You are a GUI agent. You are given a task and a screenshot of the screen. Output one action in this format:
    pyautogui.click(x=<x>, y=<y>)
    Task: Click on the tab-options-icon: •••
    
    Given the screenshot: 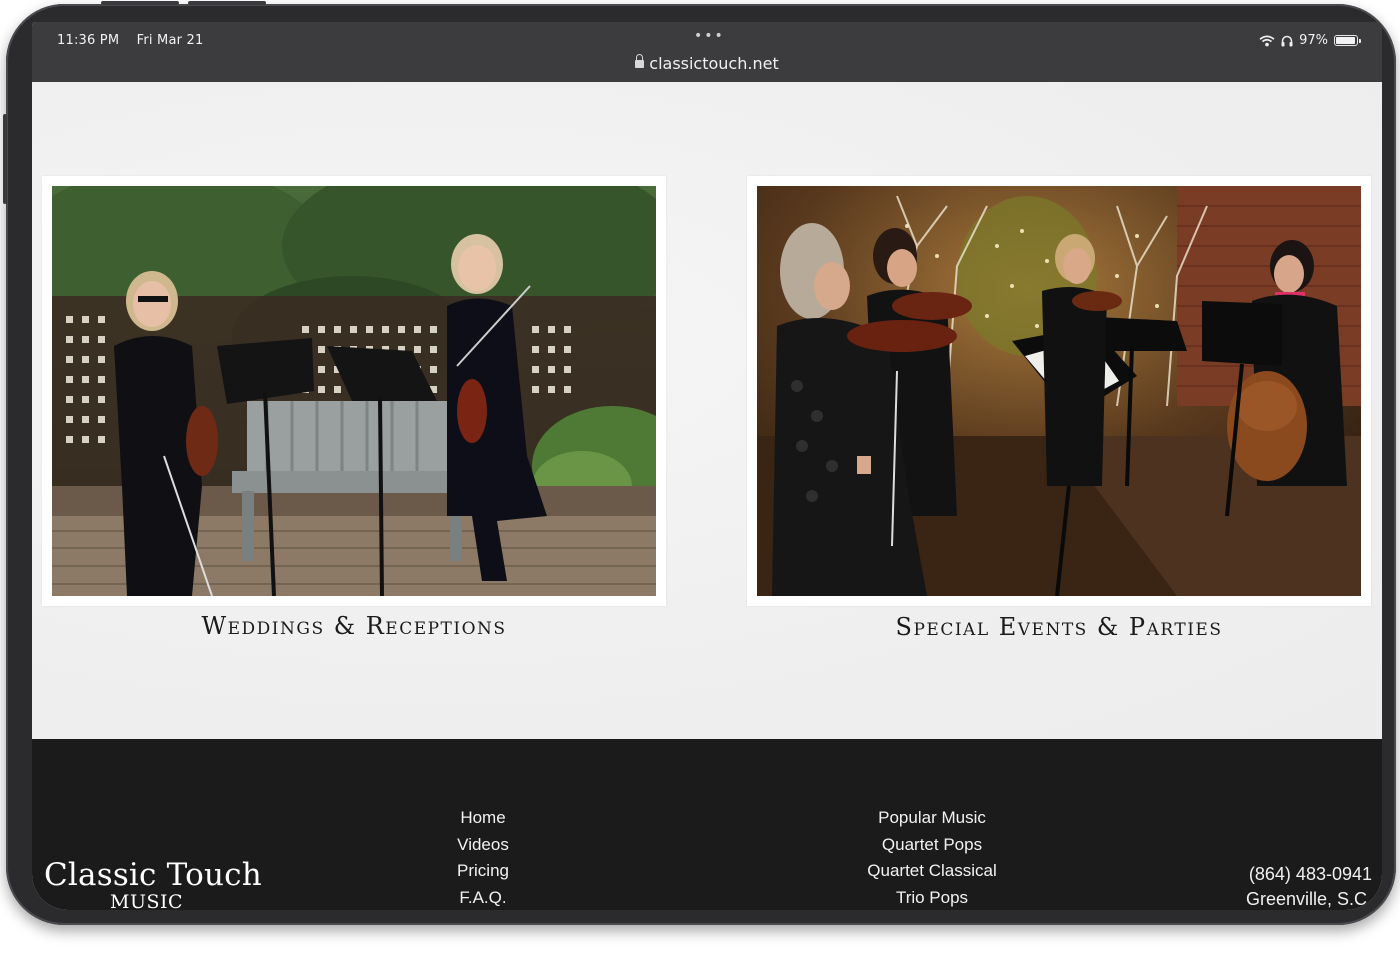 What is the action you would take?
    pyautogui.click(x=709, y=36)
    